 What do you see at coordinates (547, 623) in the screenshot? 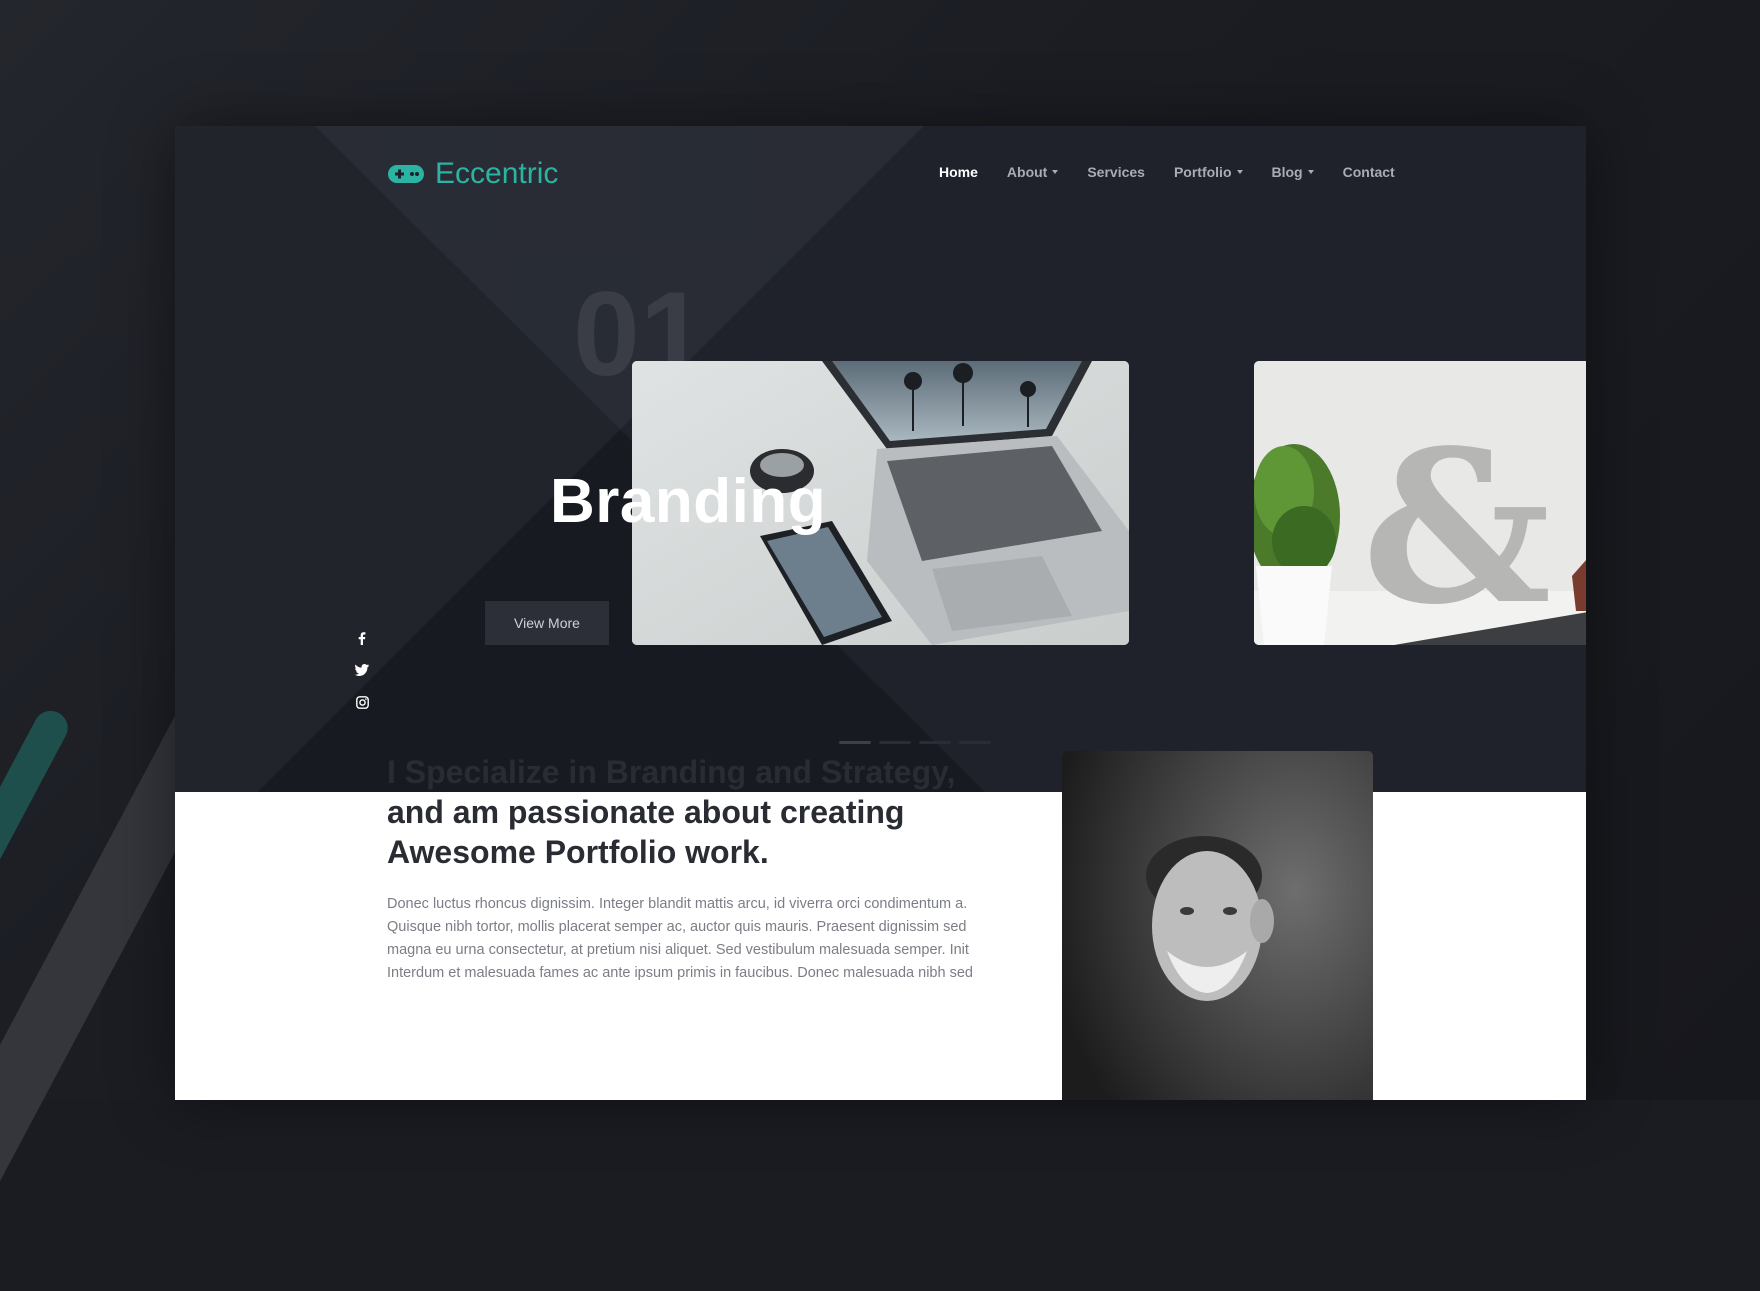
I see `view-more-button: View More` at bounding box center [547, 623].